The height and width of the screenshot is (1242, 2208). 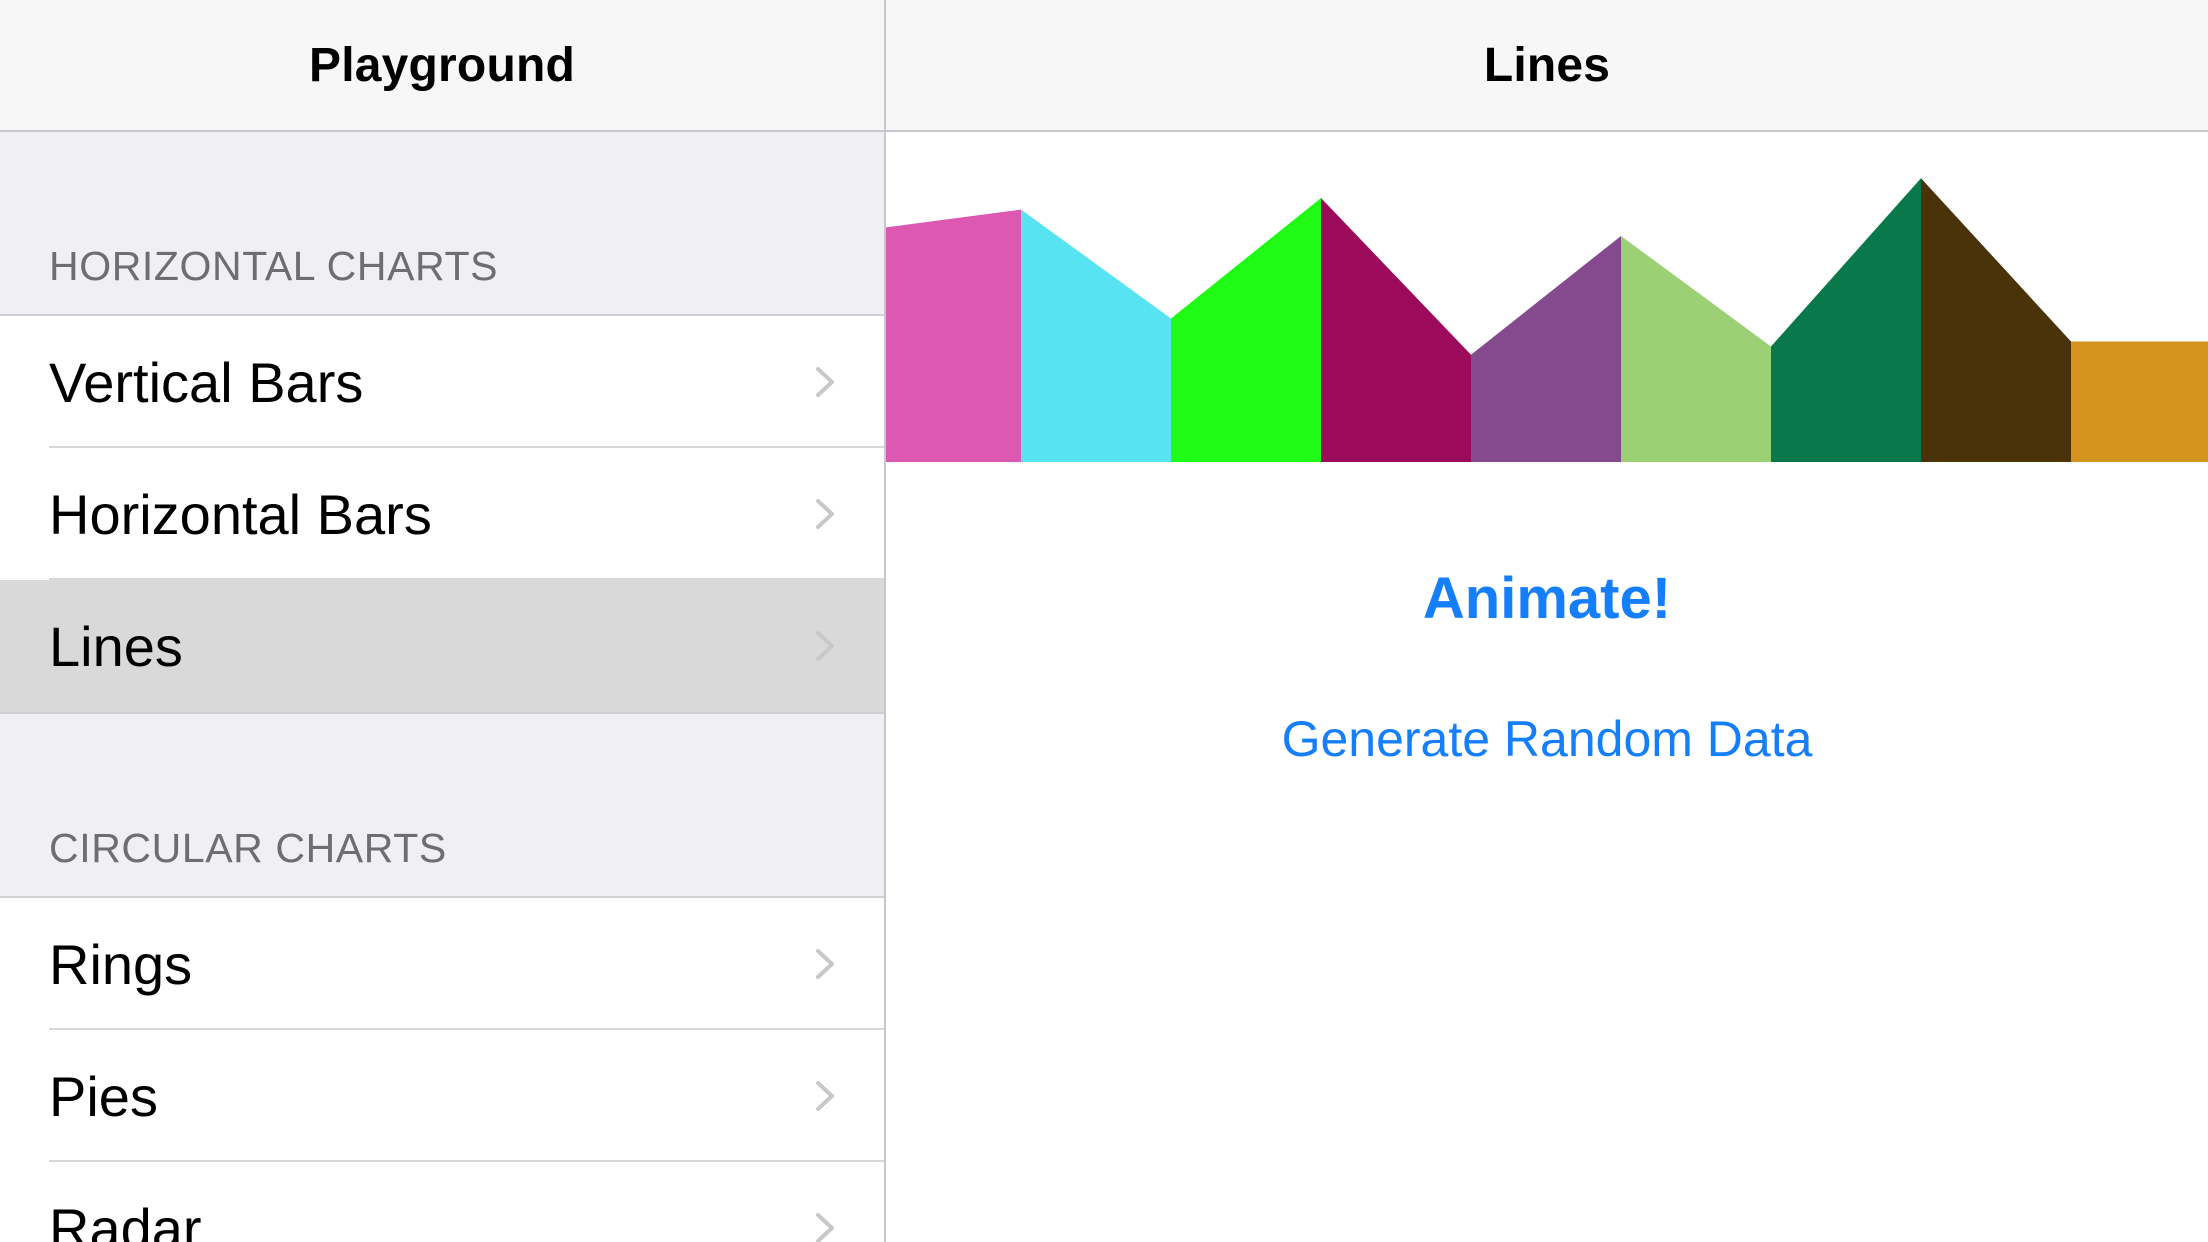 I want to click on menu-item-pies: Pies, so click(x=442, y=1096).